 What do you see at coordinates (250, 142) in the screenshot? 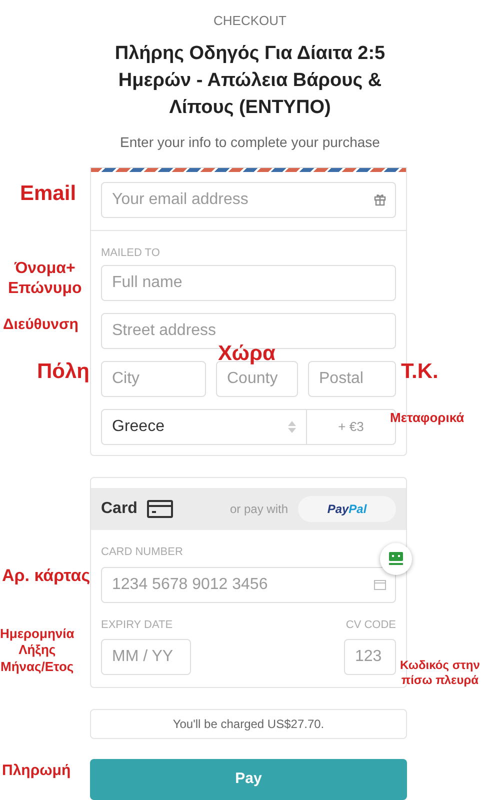
I see `subtitle: Enter your info to complete your purchase` at bounding box center [250, 142].